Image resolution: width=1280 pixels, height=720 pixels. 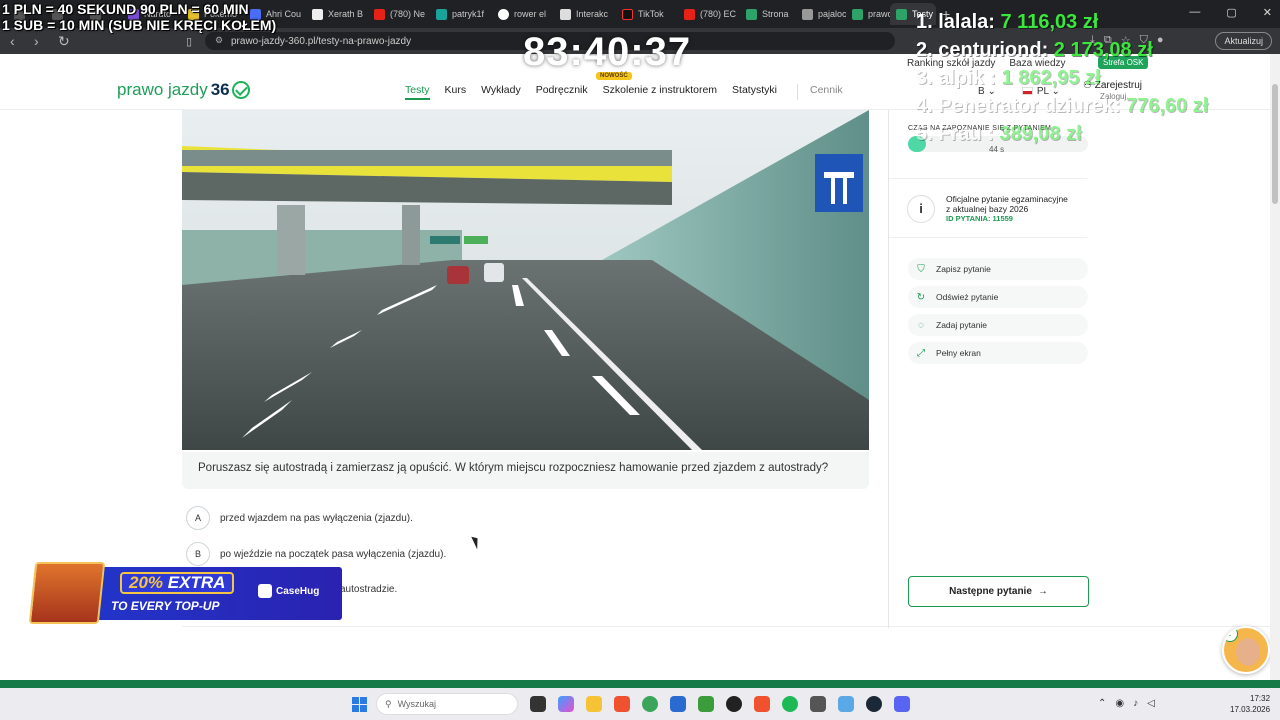 What do you see at coordinates (288, 591) in the screenshot?
I see `promo-brand: CaseHug` at bounding box center [288, 591].